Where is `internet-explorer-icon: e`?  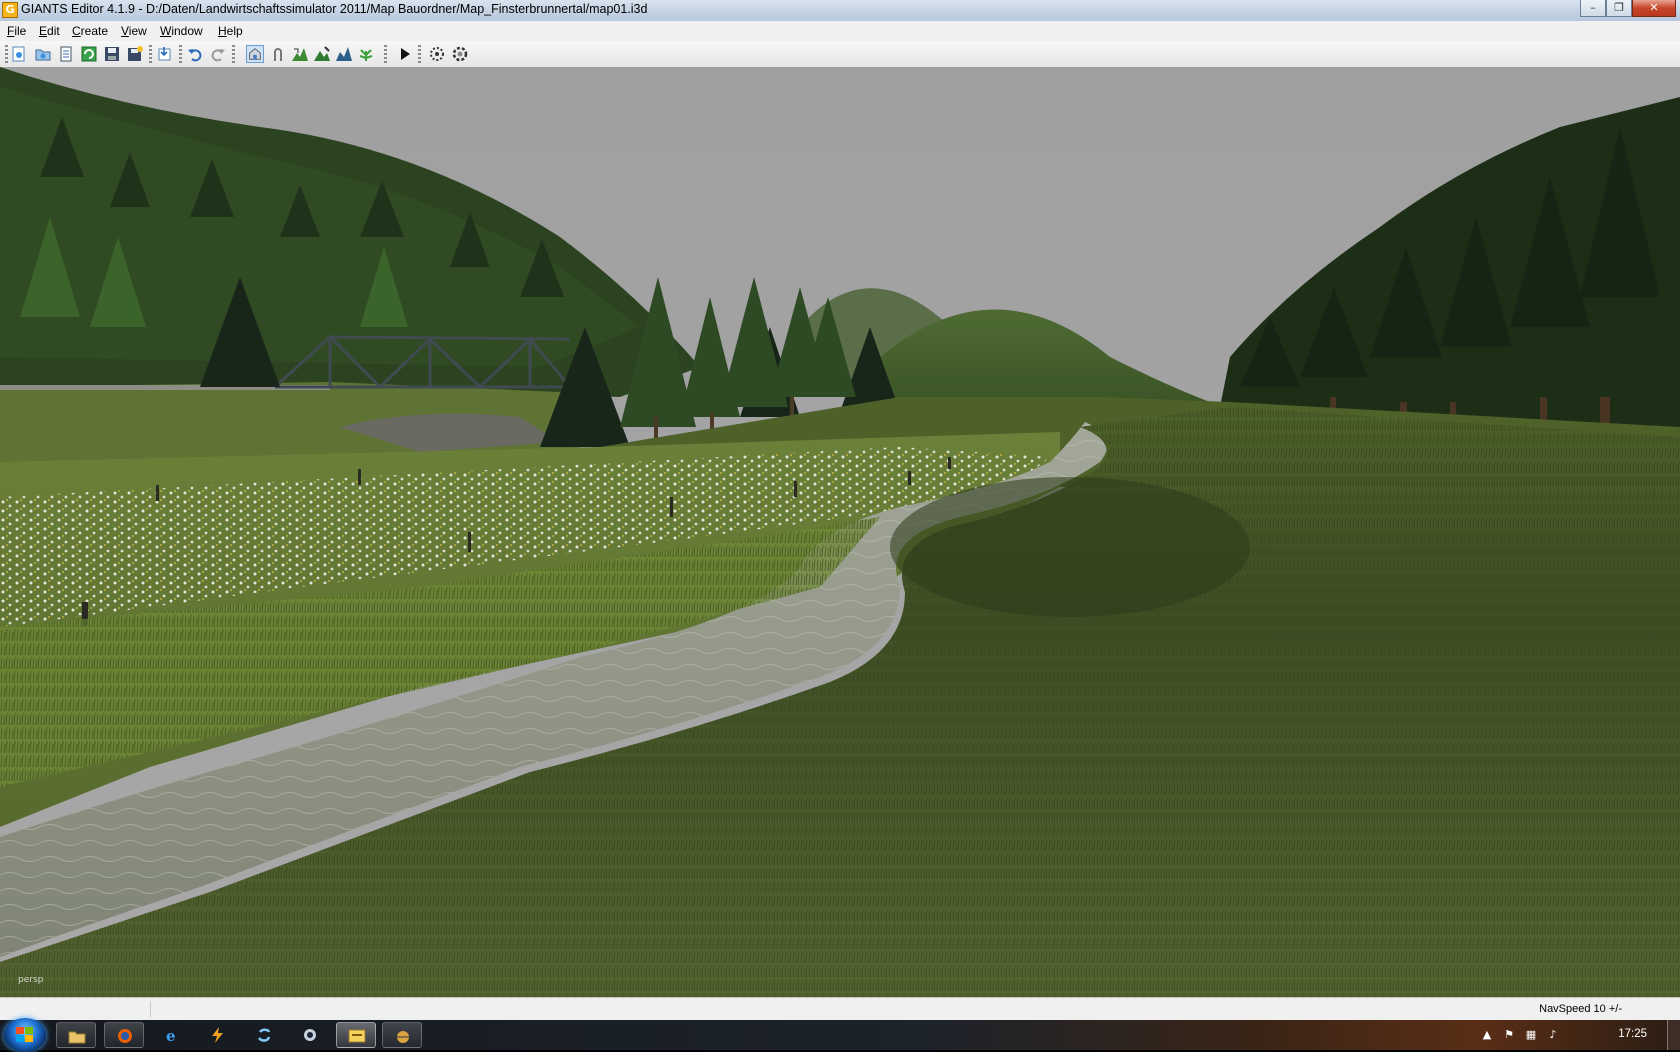
internet-explorer-icon: e is located at coordinates (172, 1035).